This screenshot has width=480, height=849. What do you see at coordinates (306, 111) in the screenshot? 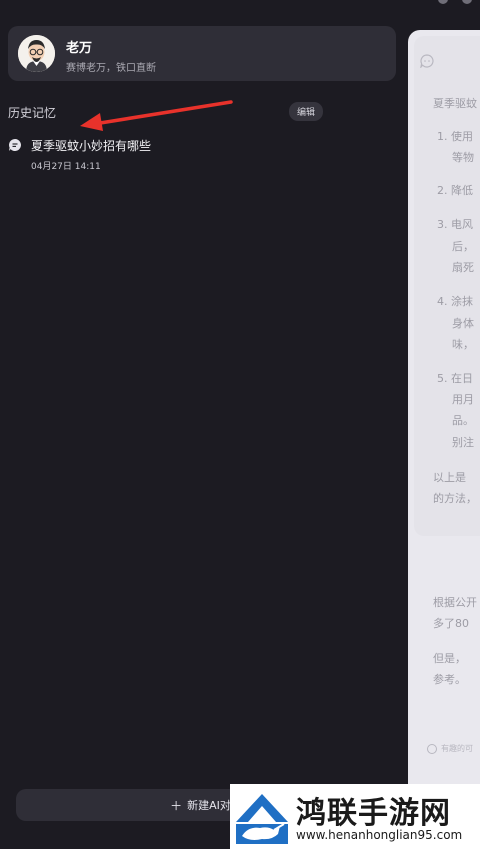
I see `edit-button: 编辑` at bounding box center [306, 111].